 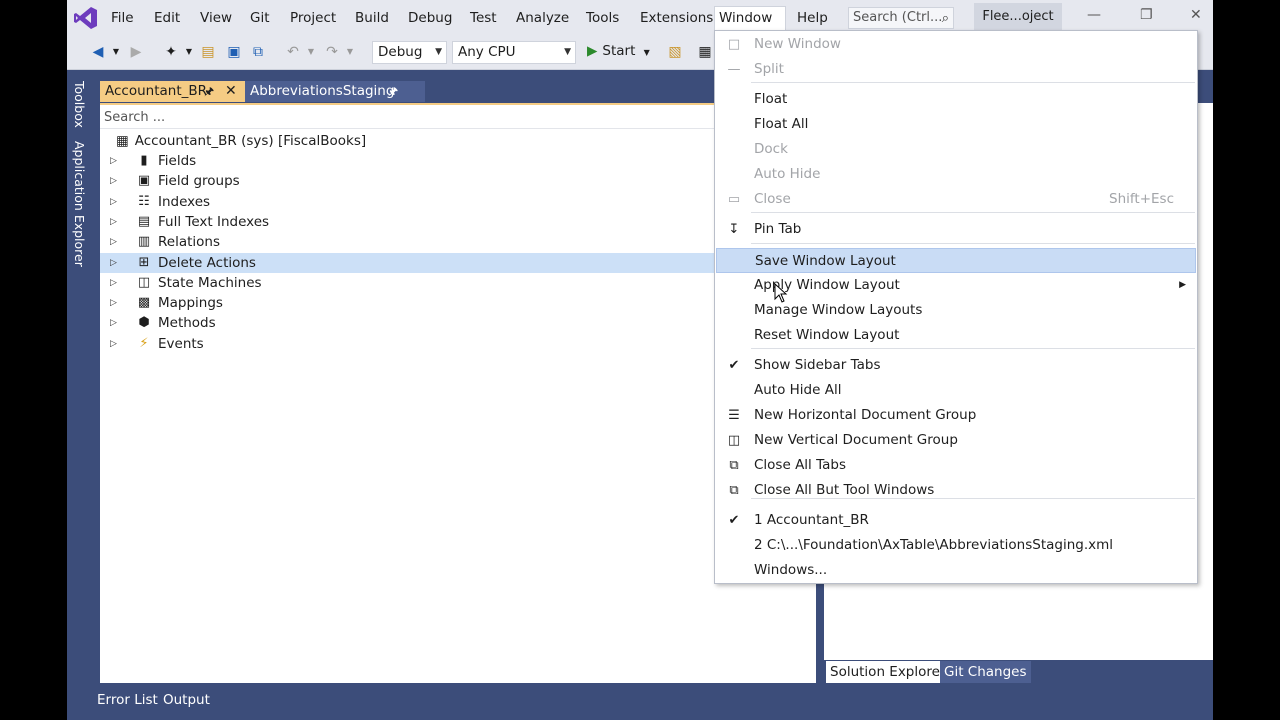 What do you see at coordinates (956, 229) in the screenshot?
I see `menu-item-pin-tab: ↧ Pin Tab` at bounding box center [956, 229].